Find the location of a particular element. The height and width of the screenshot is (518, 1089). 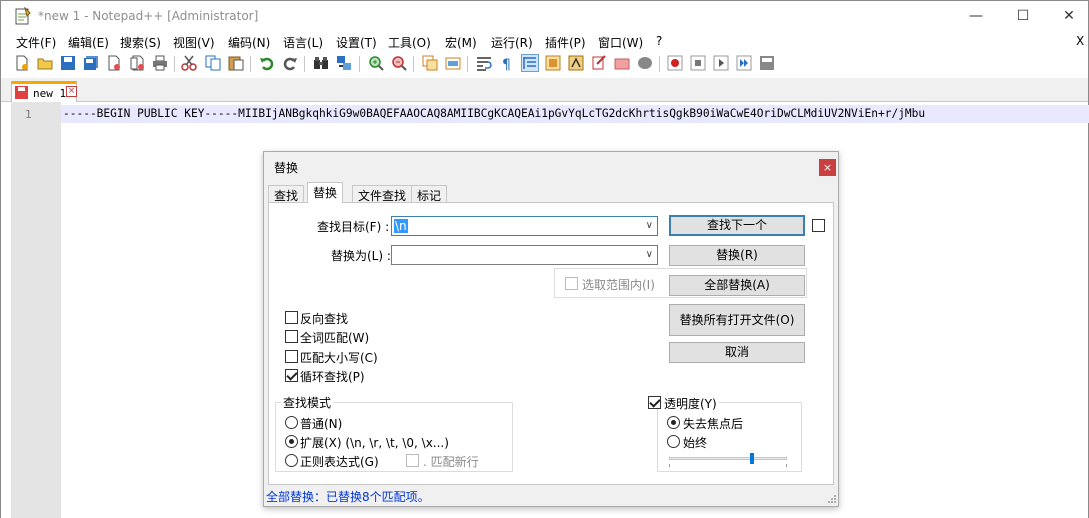

find-next-button: 查找下一个 is located at coordinates (737, 225).